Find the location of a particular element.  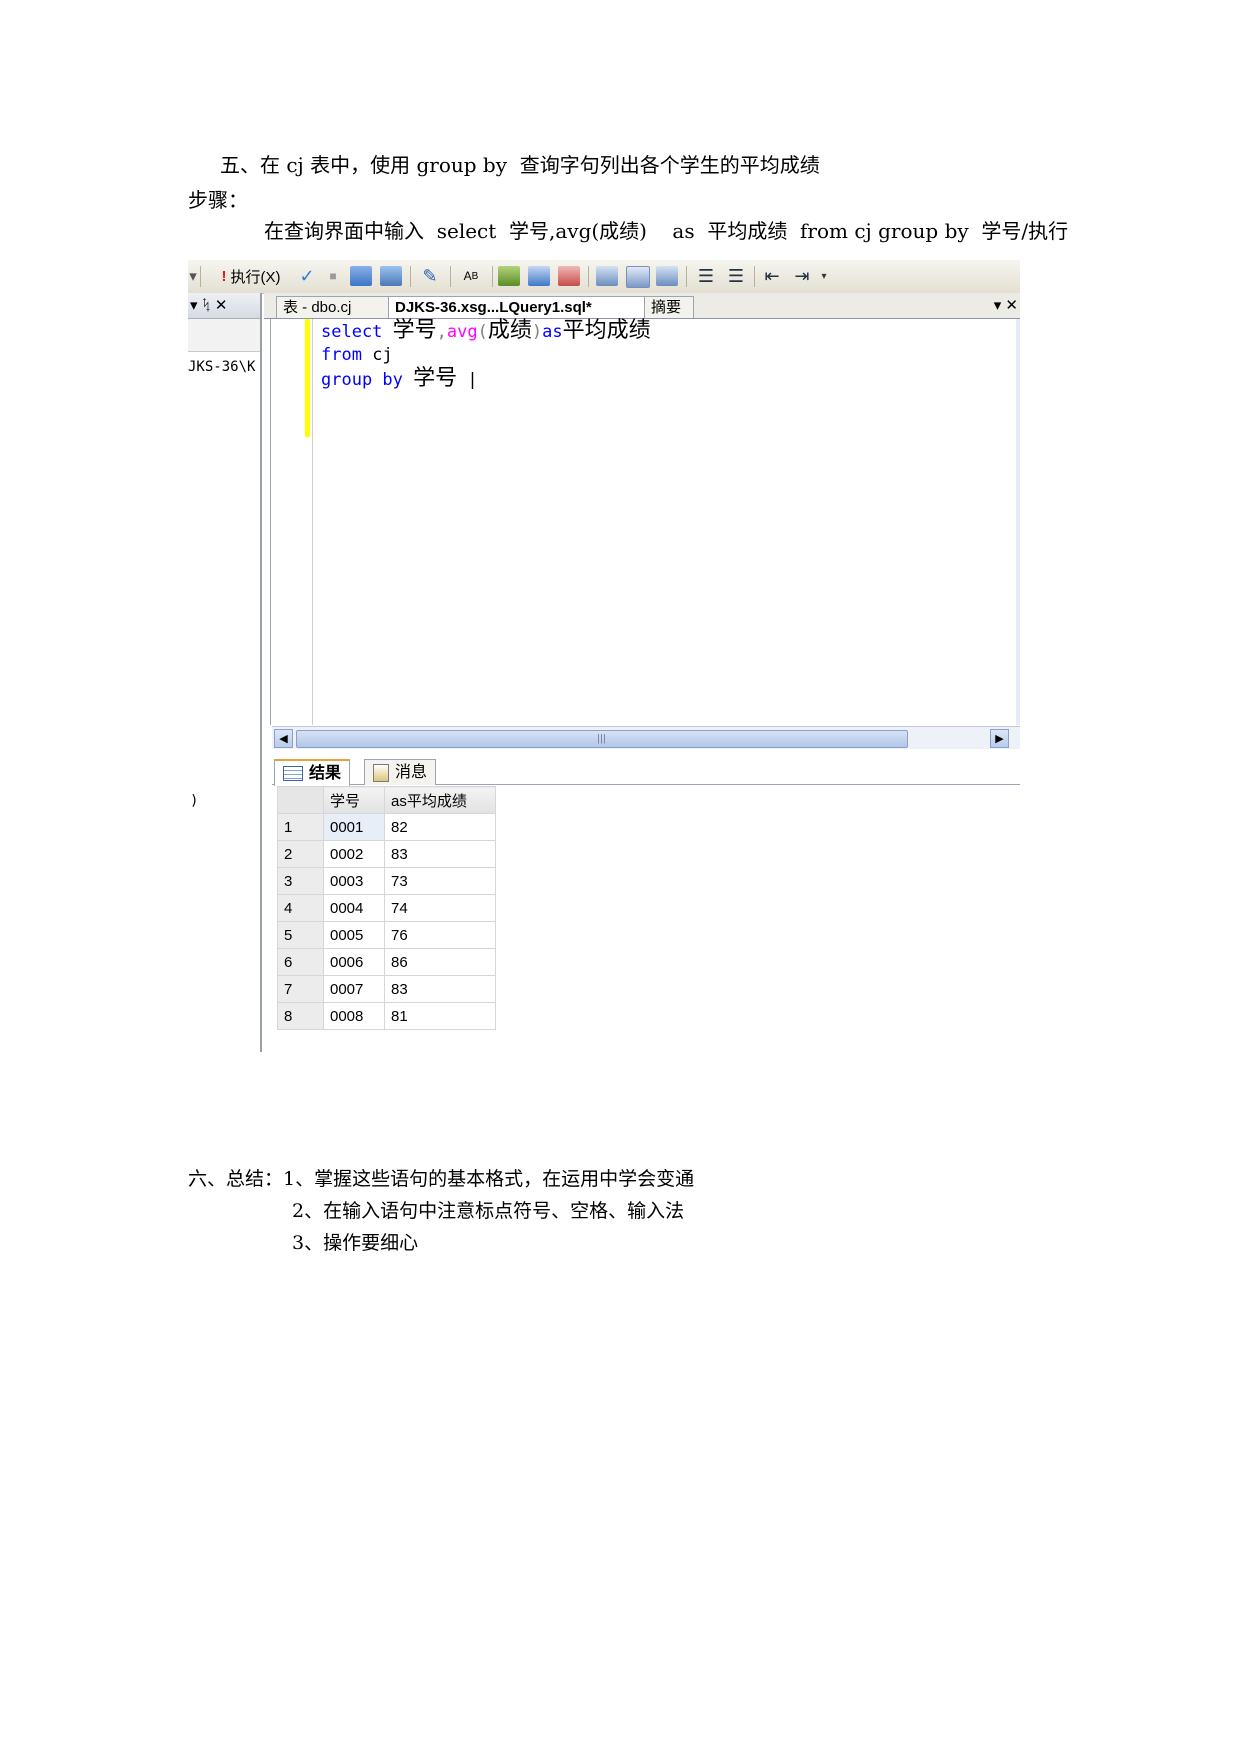

indent-icon: ⇥ is located at coordinates (802, 276).